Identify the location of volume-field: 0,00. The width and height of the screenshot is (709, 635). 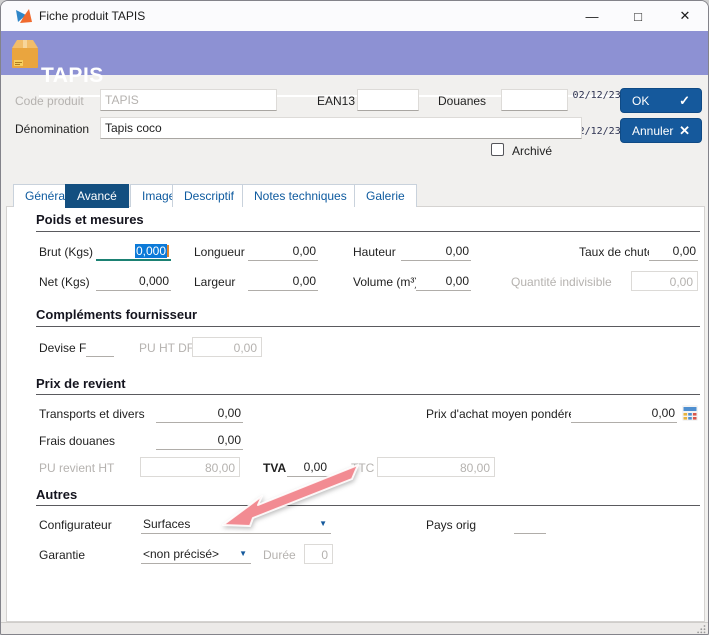
(443, 281).